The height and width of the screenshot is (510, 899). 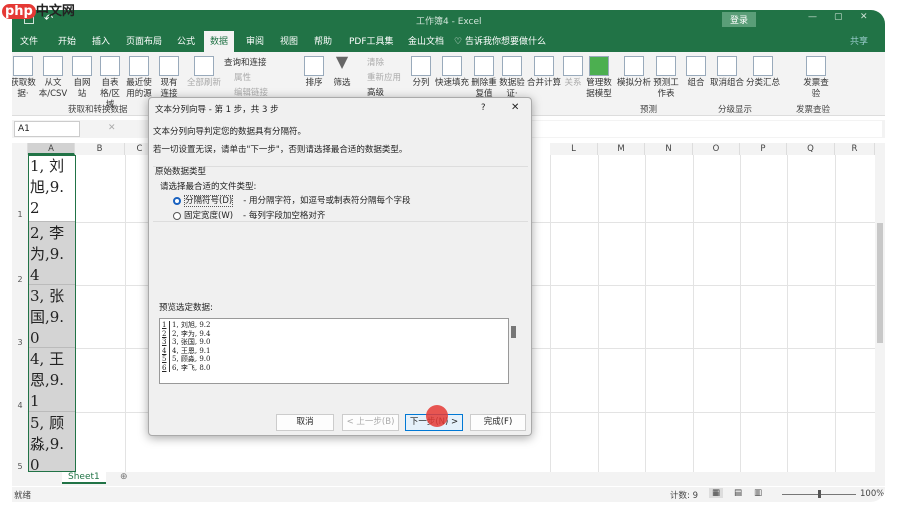 What do you see at coordinates (242, 77) in the screenshot?
I see `properties-button: 属性` at bounding box center [242, 77].